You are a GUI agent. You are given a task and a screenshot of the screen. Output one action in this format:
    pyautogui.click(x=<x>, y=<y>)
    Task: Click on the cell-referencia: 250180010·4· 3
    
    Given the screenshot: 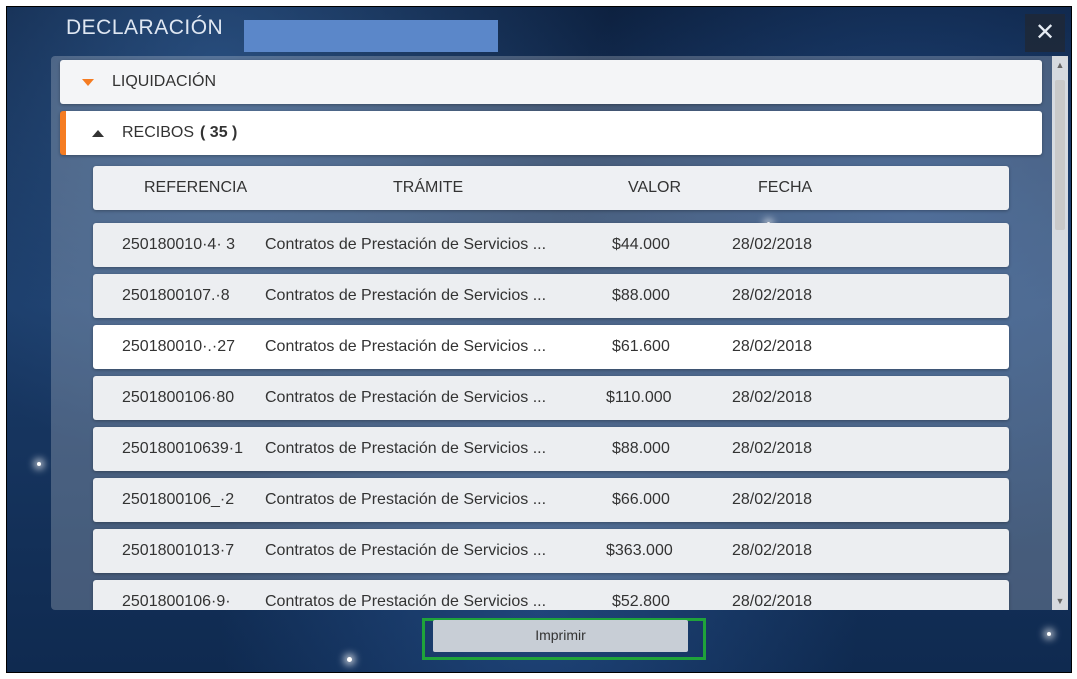 What is the action you would take?
    pyautogui.click(x=178, y=244)
    